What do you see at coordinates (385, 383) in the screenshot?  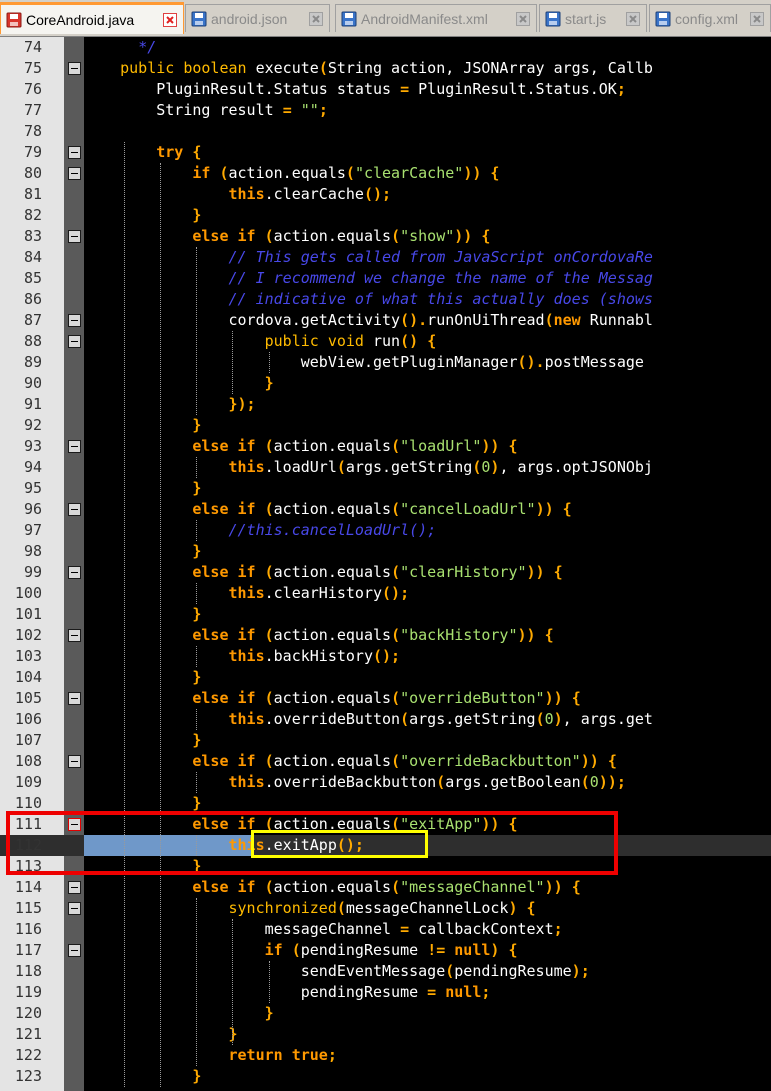 I see `code-line: 90 }` at bounding box center [385, 383].